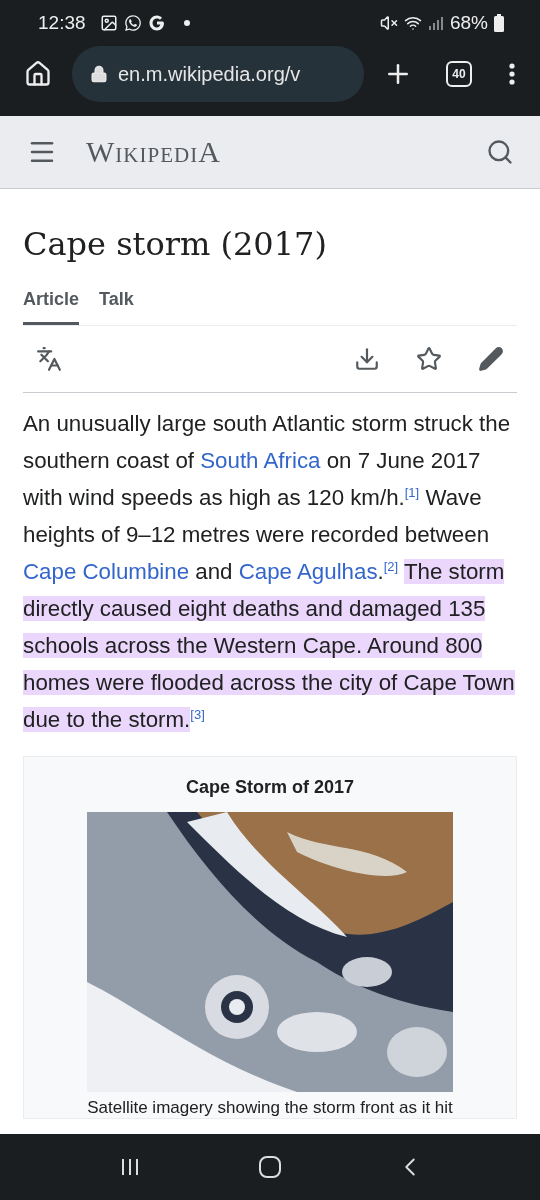  Describe the element at coordinates (391, 566) in the screenshot. I see `reference-link: [2]` at that location.